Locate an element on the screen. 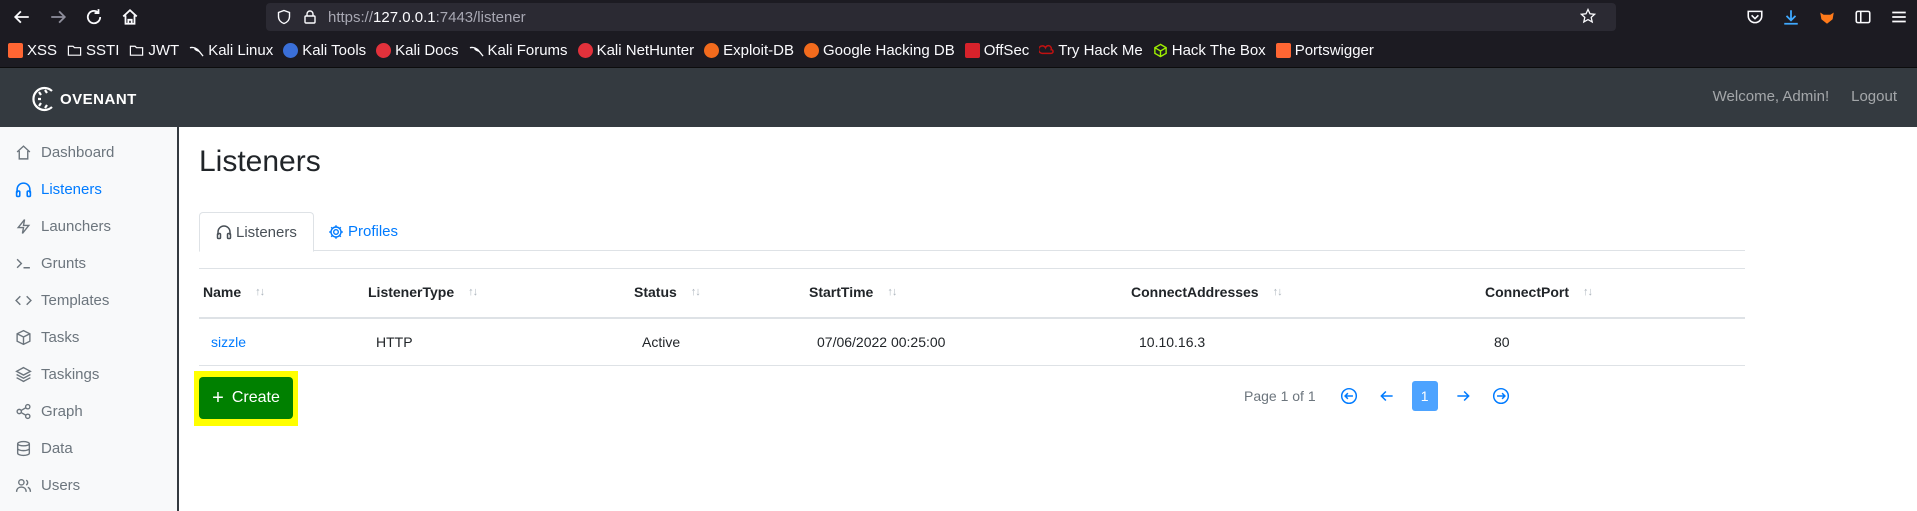 The image size is (1917, 511). bookmark-hack-the-box: Hack The Box is located at coordinates (1209, 50).